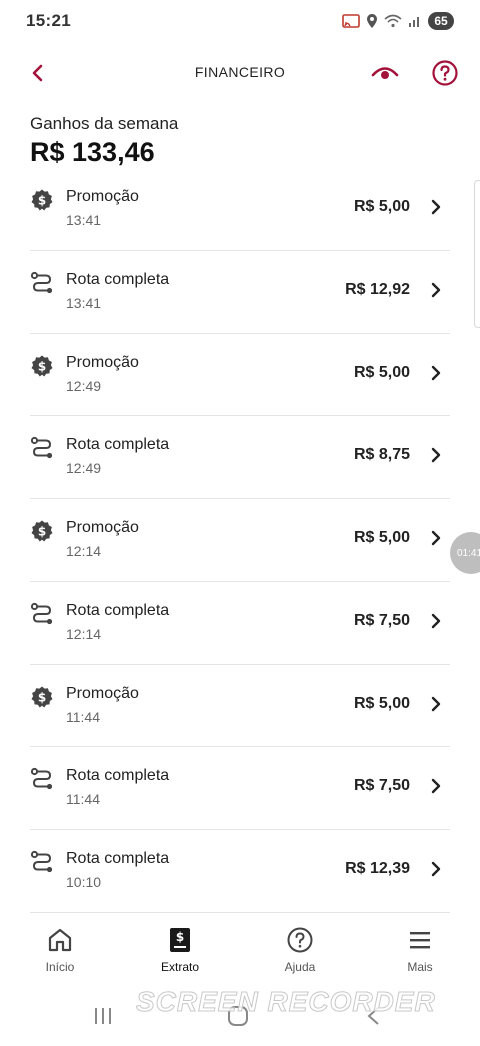  I want to click on nav-label-ajuda: Ajuda, so click(300, 967).